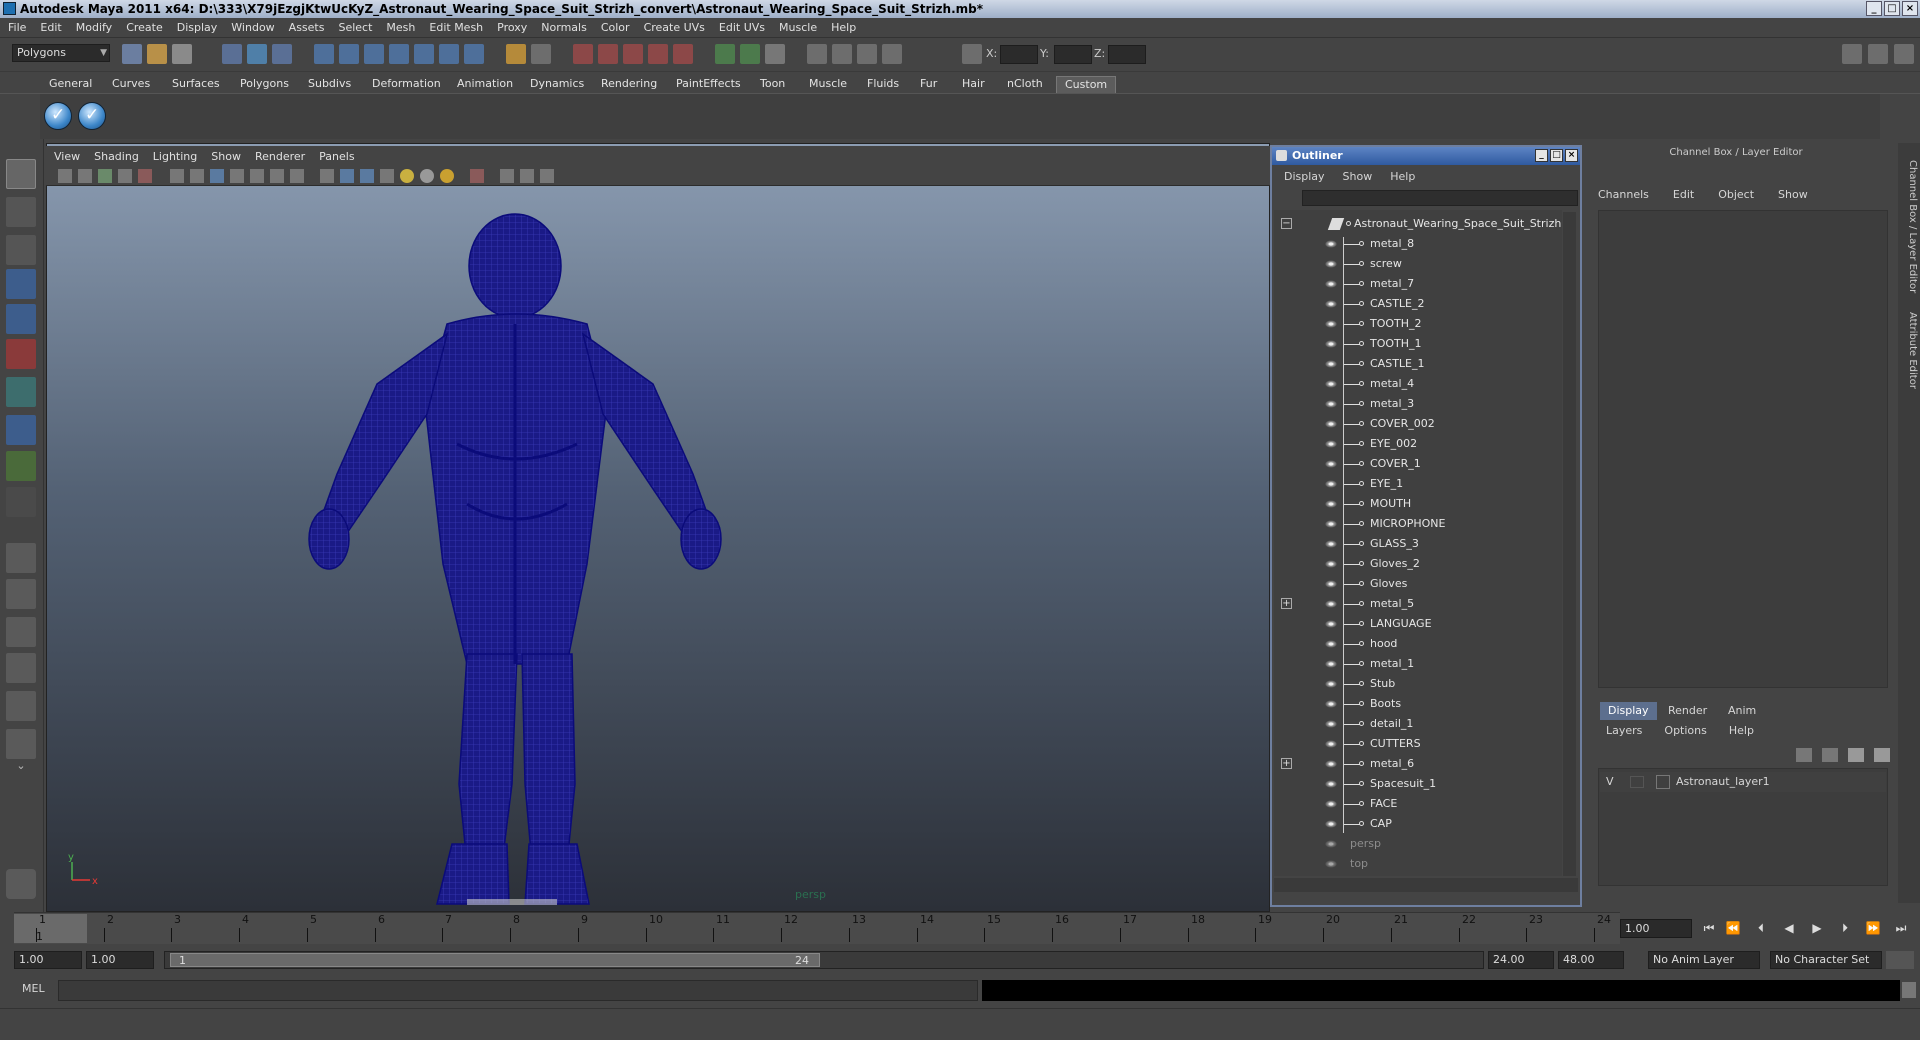  What do you see at coordinates (131, 85) in the screenshot?
I see `shelf-tab-curves: Curves` at bounding box center [131, 85].